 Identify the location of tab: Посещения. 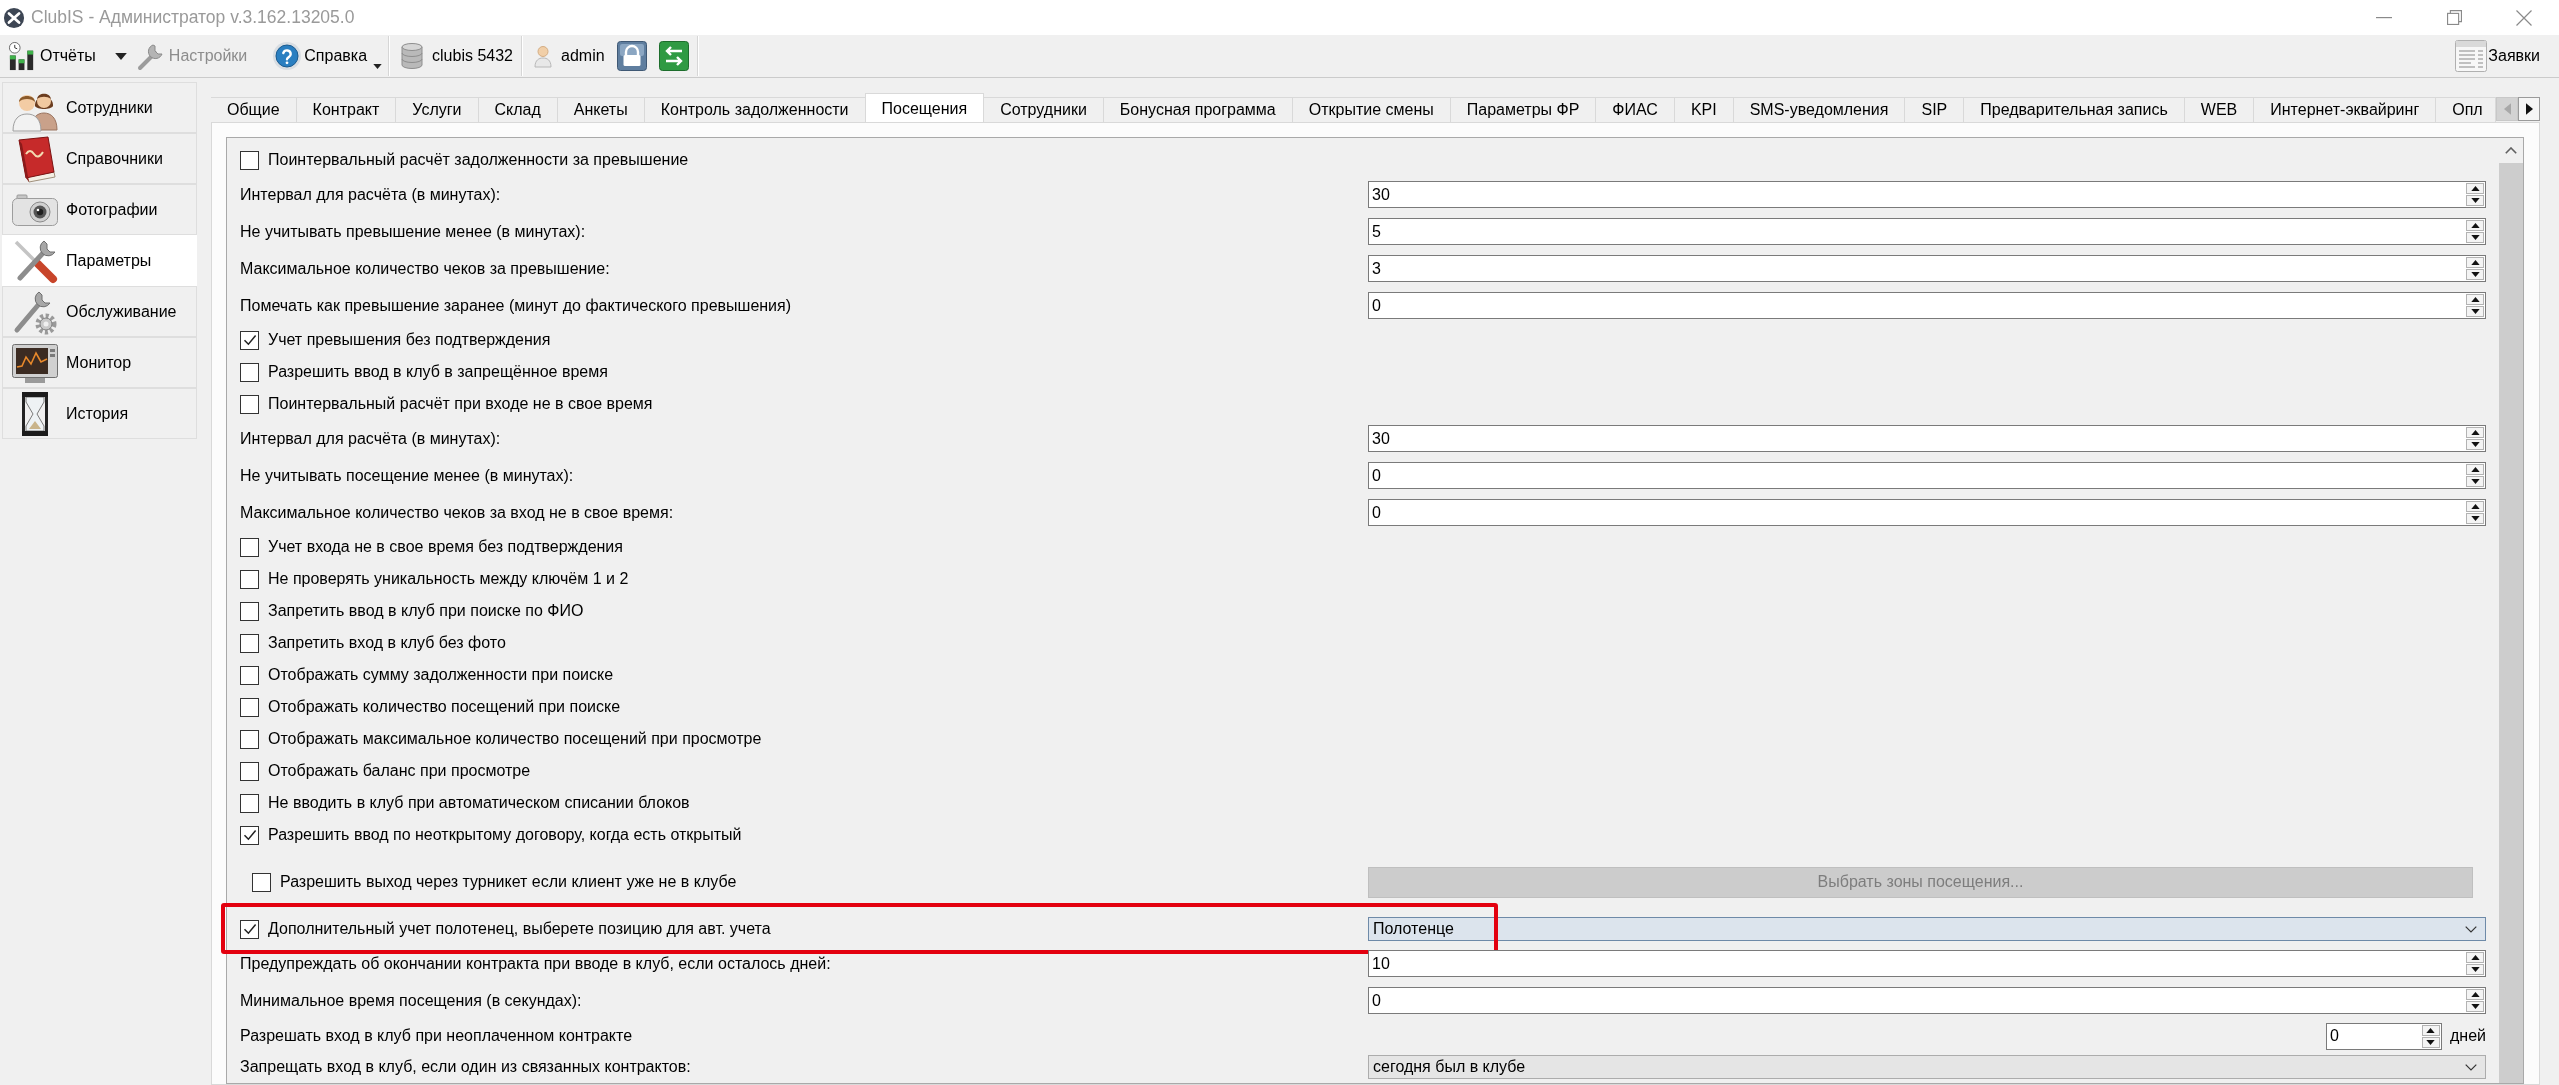
(924, 107).